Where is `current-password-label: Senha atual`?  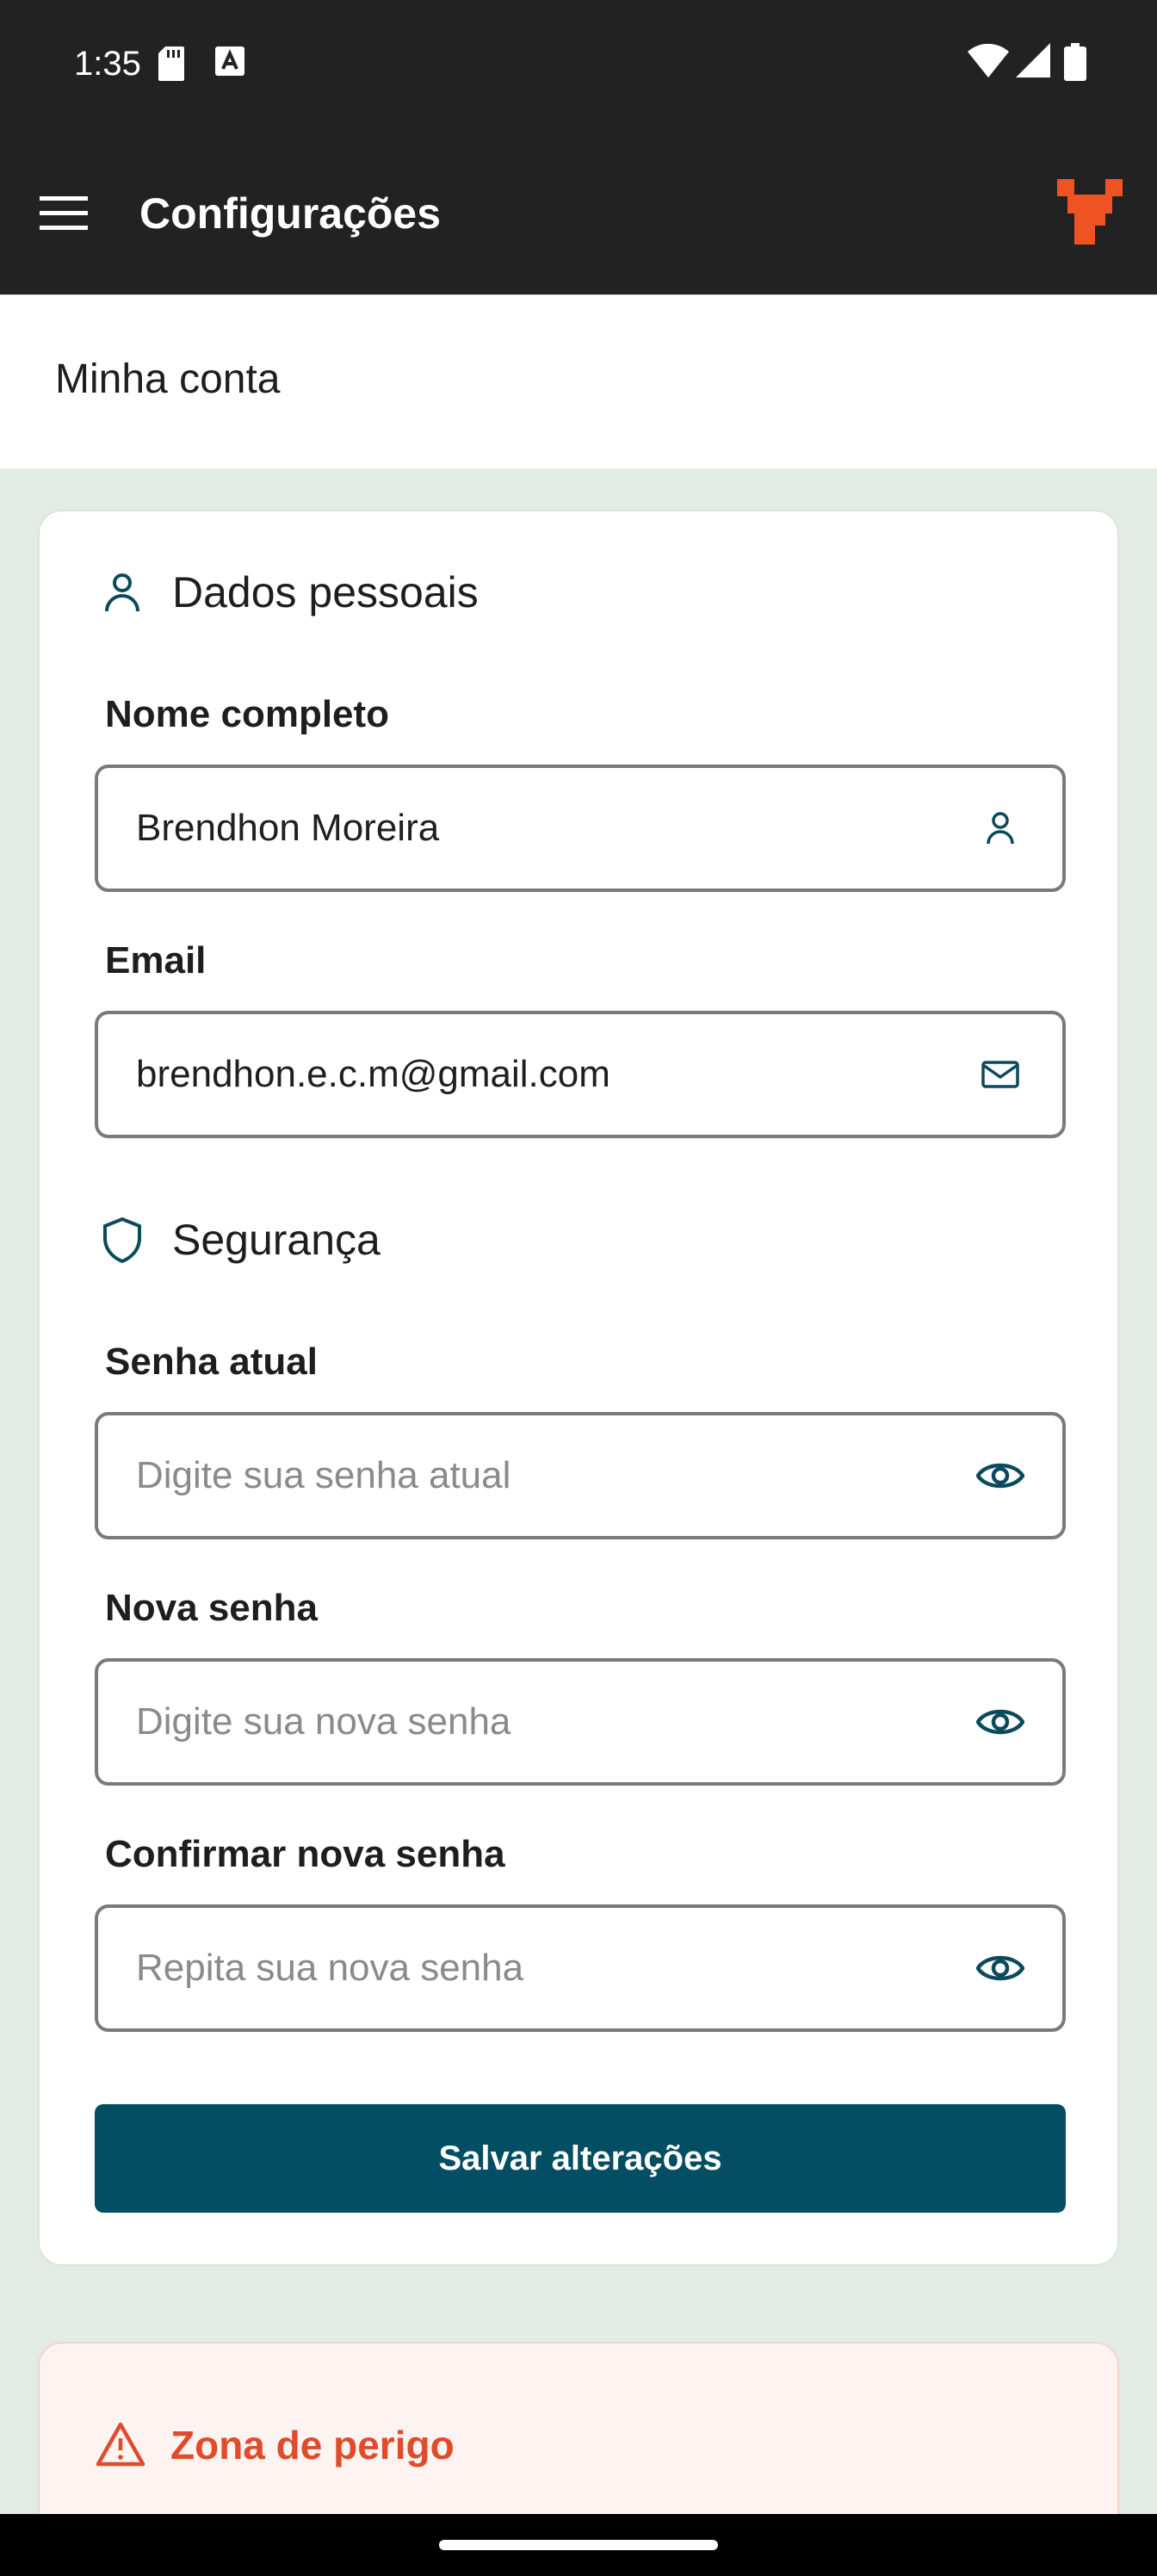 current-password-label: Senha atual is located at coordinates (211, 1362).